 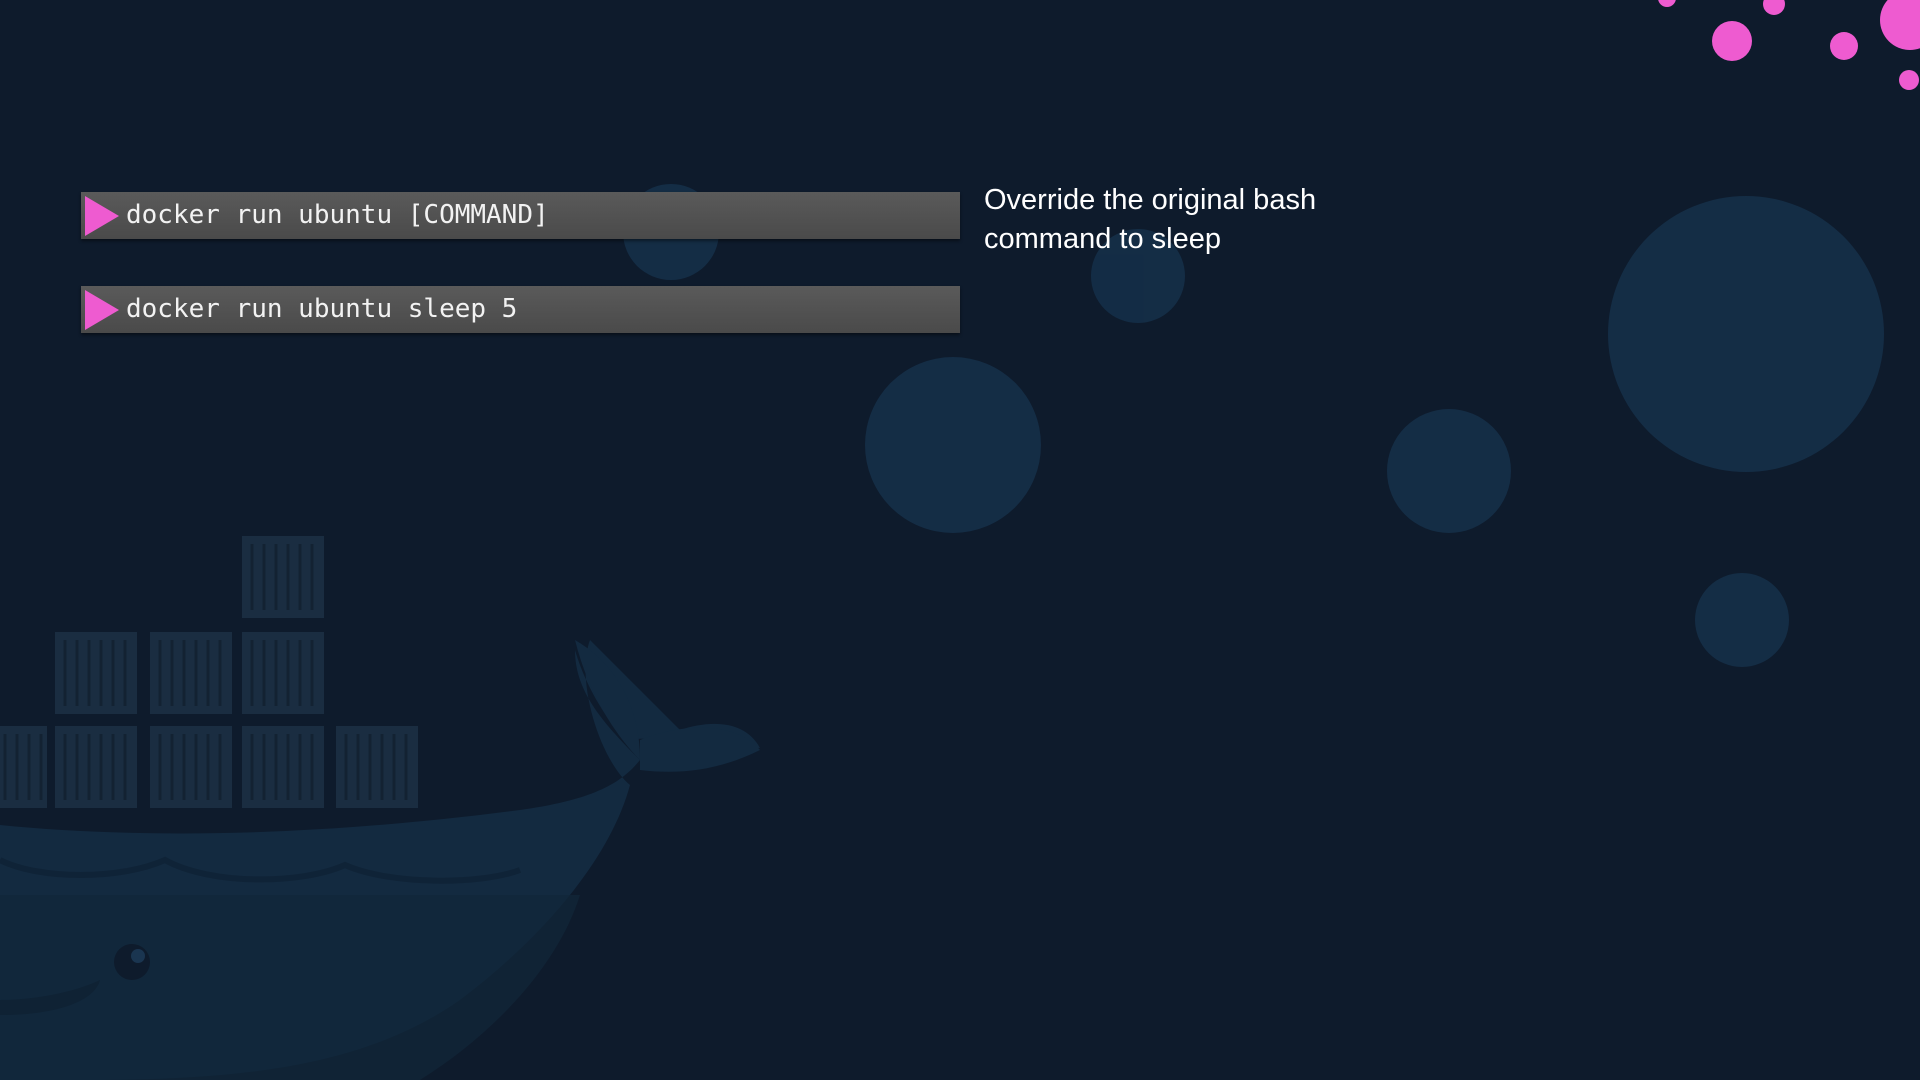 I want to click on whale-eye, so click(x=132, y=962).